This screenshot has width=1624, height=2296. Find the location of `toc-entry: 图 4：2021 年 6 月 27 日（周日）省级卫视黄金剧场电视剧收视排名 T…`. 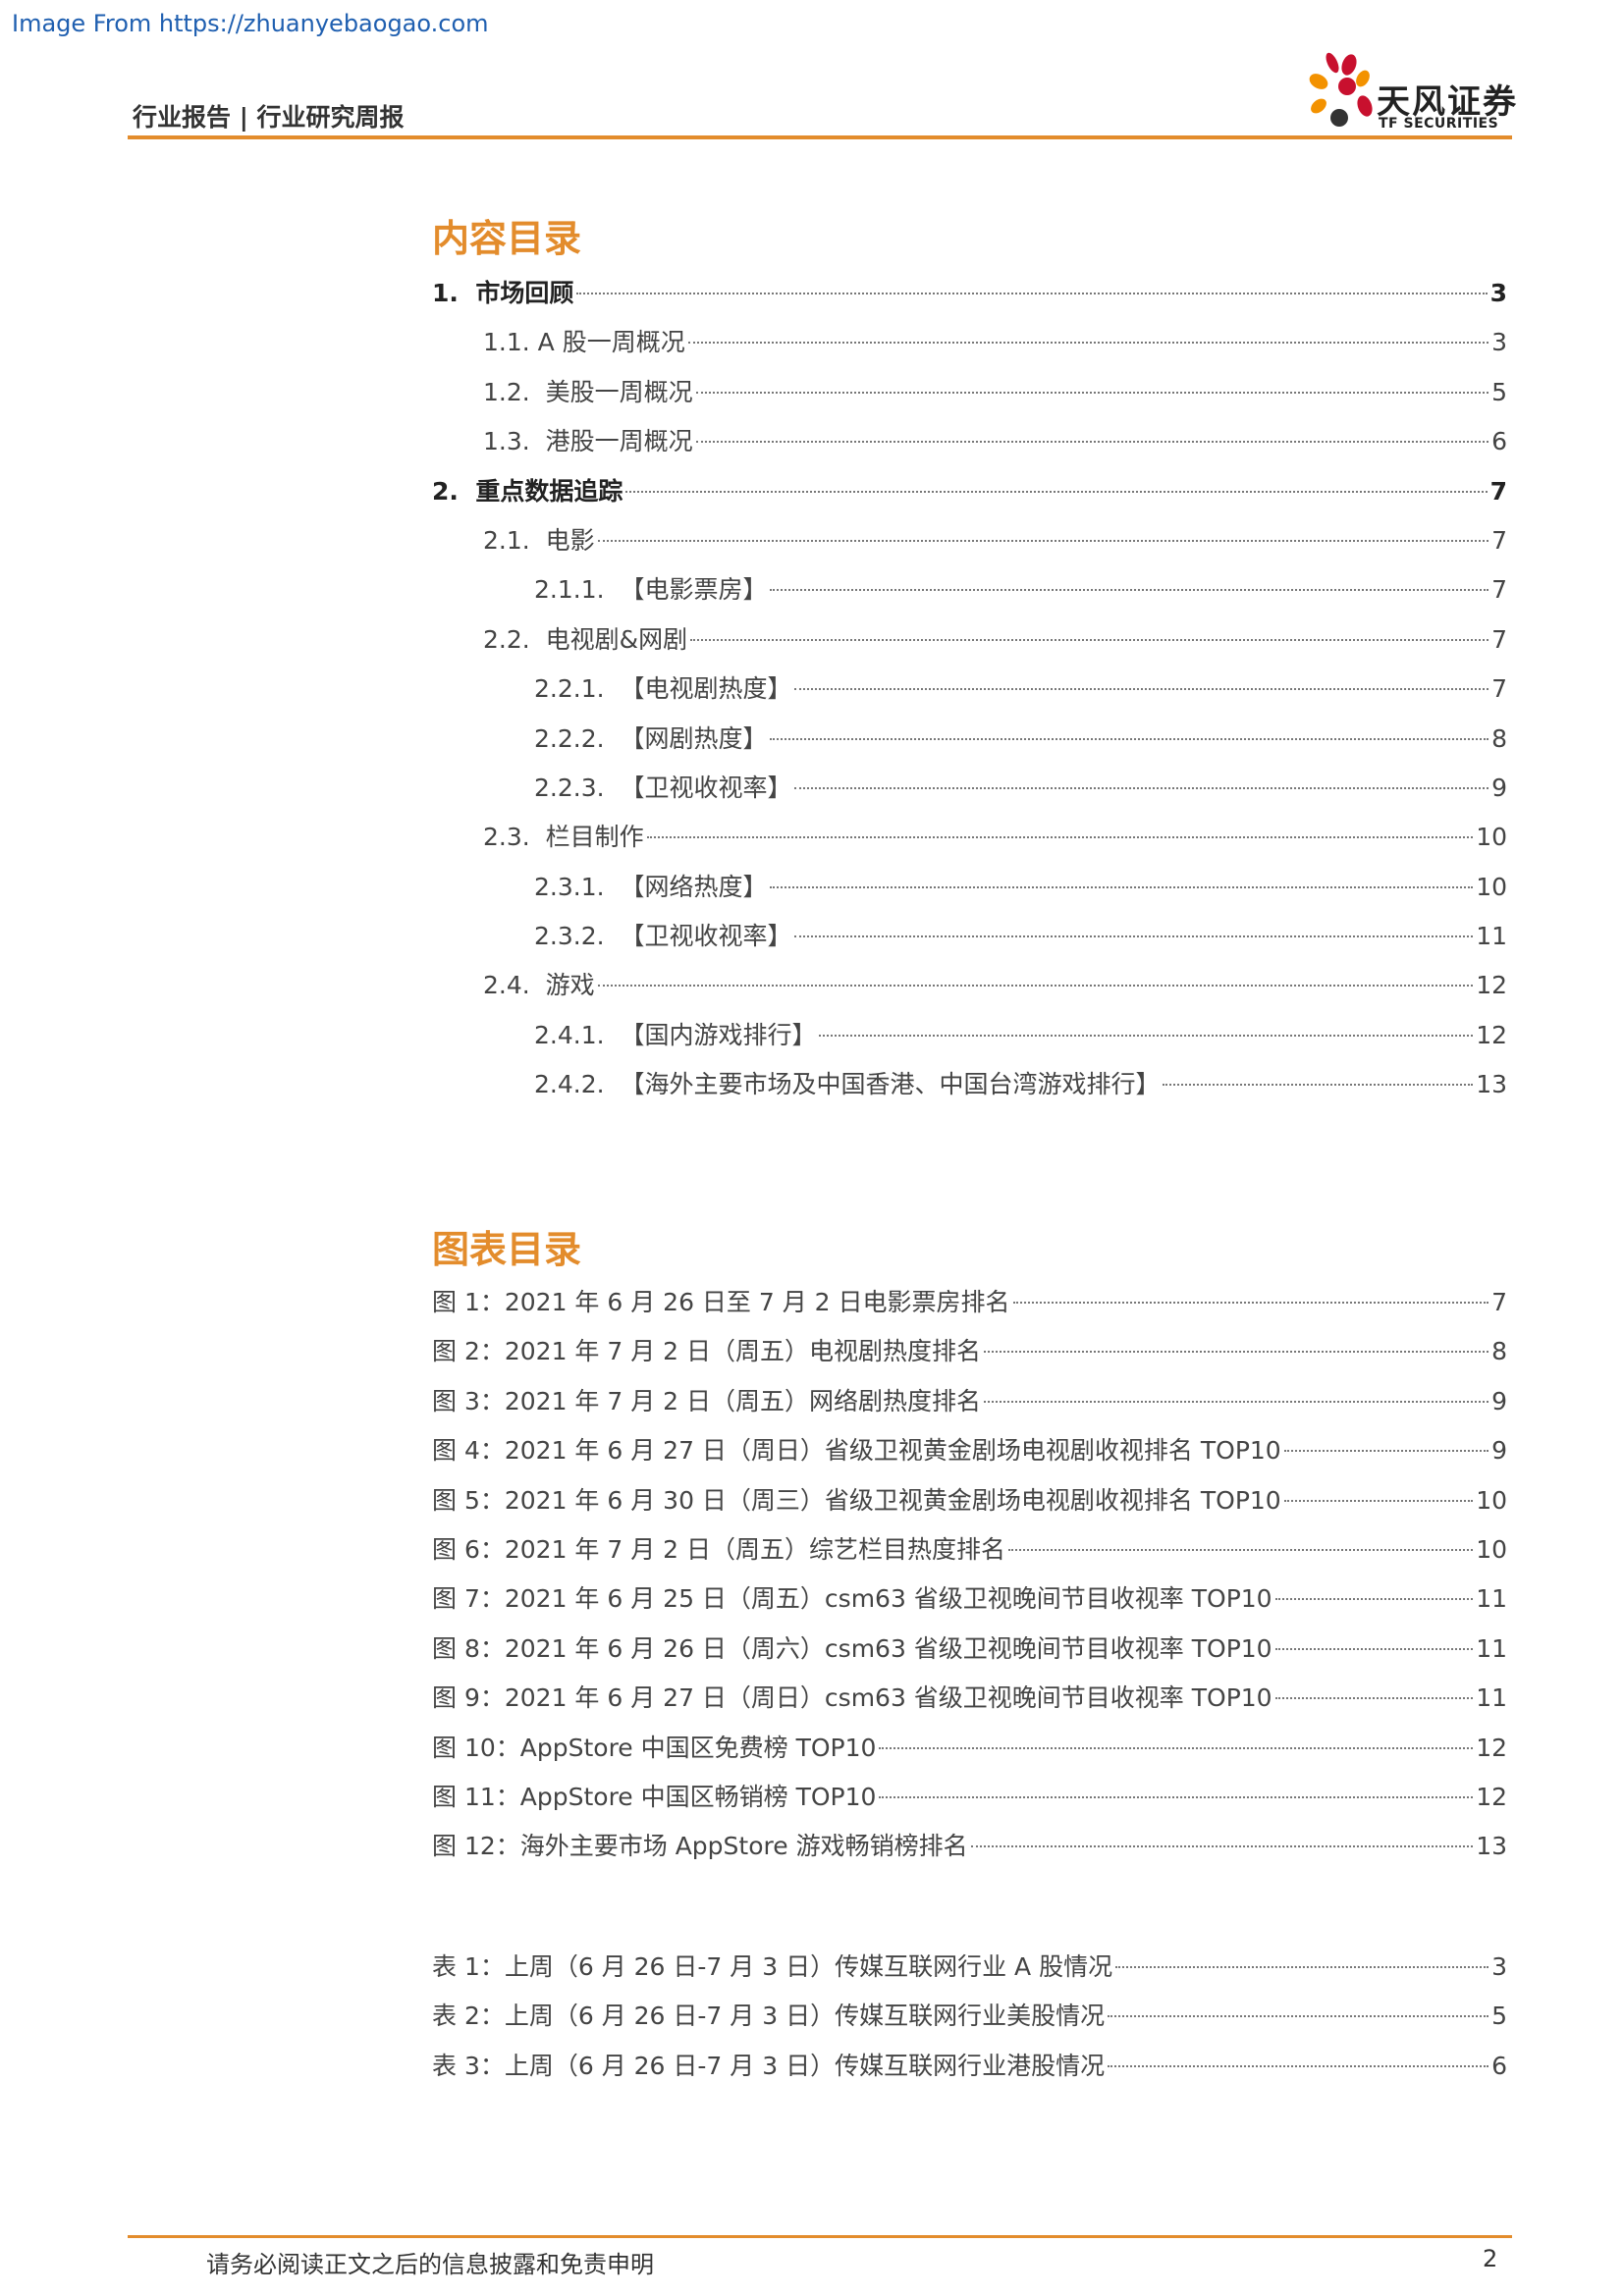

toc-entry: 图 4：2021 年 6 月 27 日（周日）省级卫视黄金剧场电视剧收视排名 T… is located at coordinates (969, 1450).